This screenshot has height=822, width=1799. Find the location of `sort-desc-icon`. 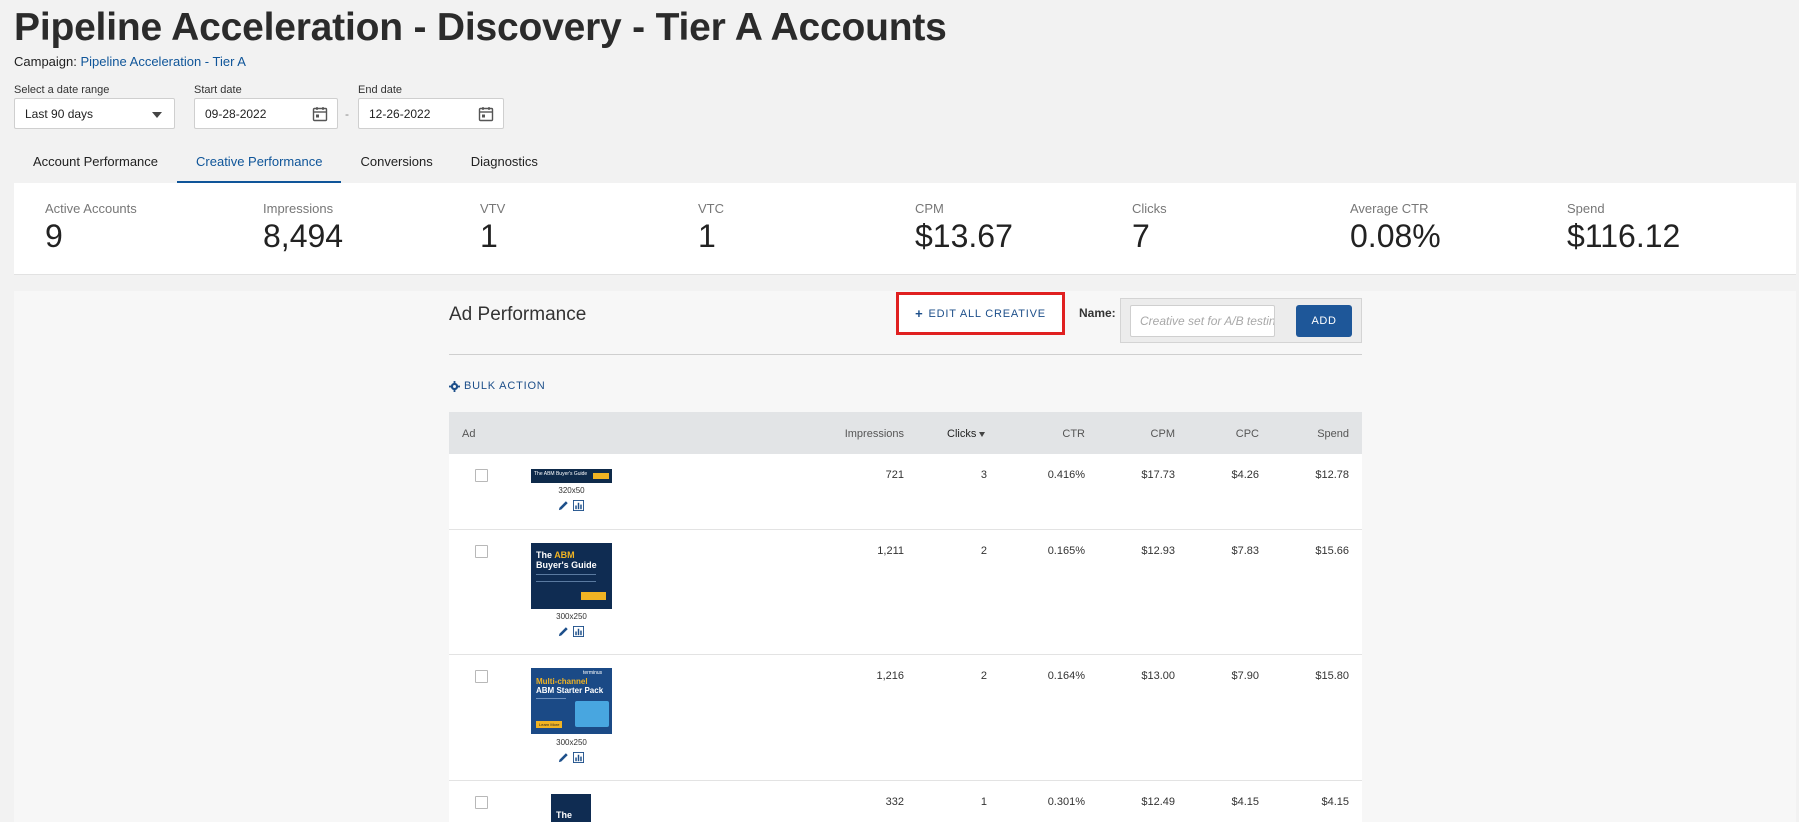

sort-desc-icon is located at coordinates (982, 434).